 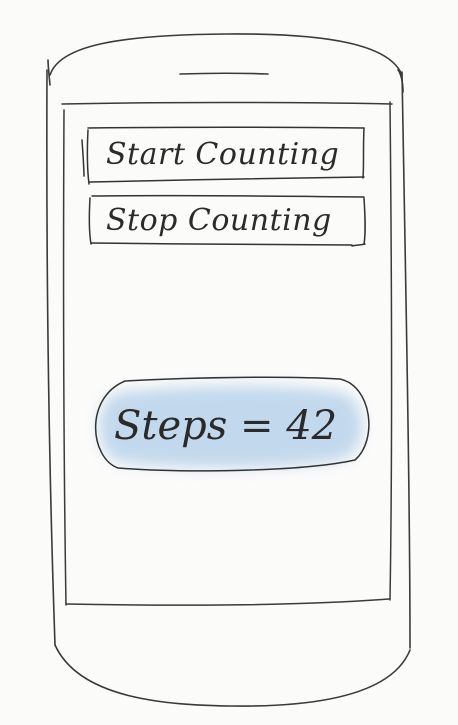 I want to click on steps-counter: Steps = 42, so click(x=232, y=425).